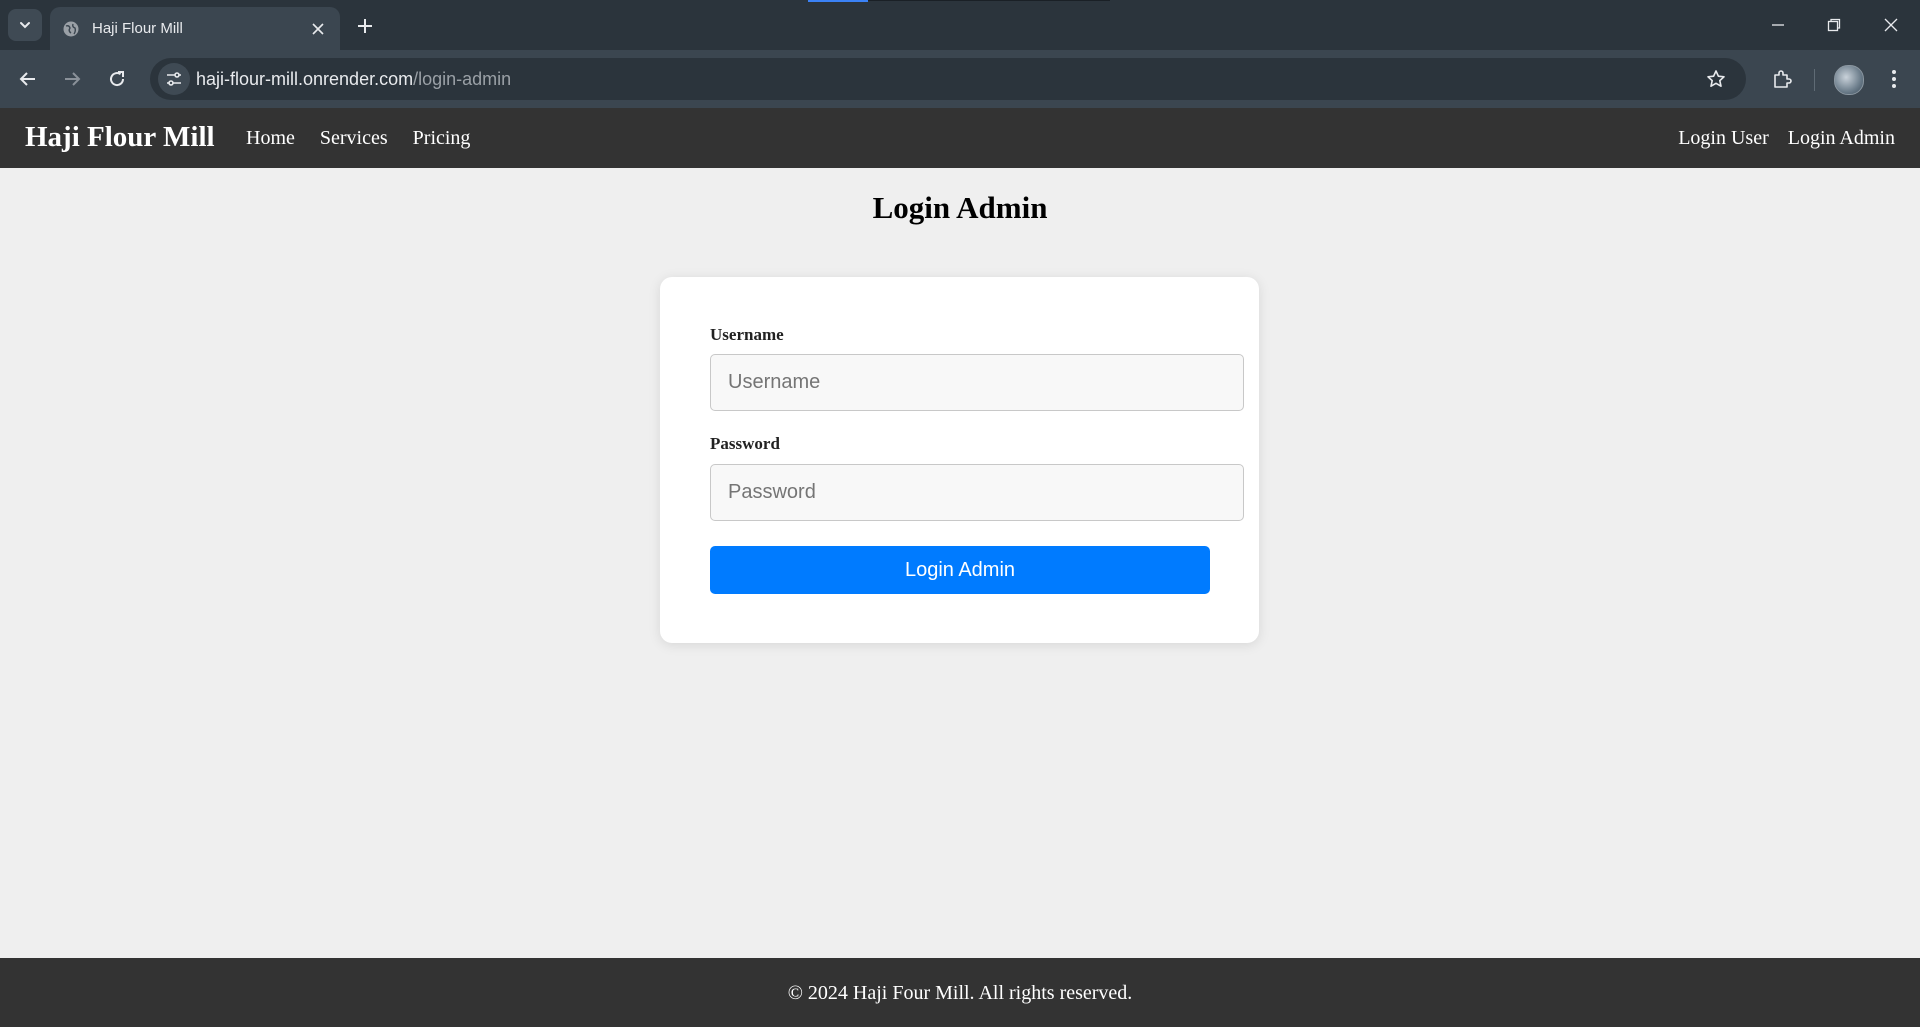 Image resolution: width=1920 pixels, height=1027 pixels. I want to click on browser-toolbar: haji-flour-mill.onrender.com/login-admin, so click(960, 79).